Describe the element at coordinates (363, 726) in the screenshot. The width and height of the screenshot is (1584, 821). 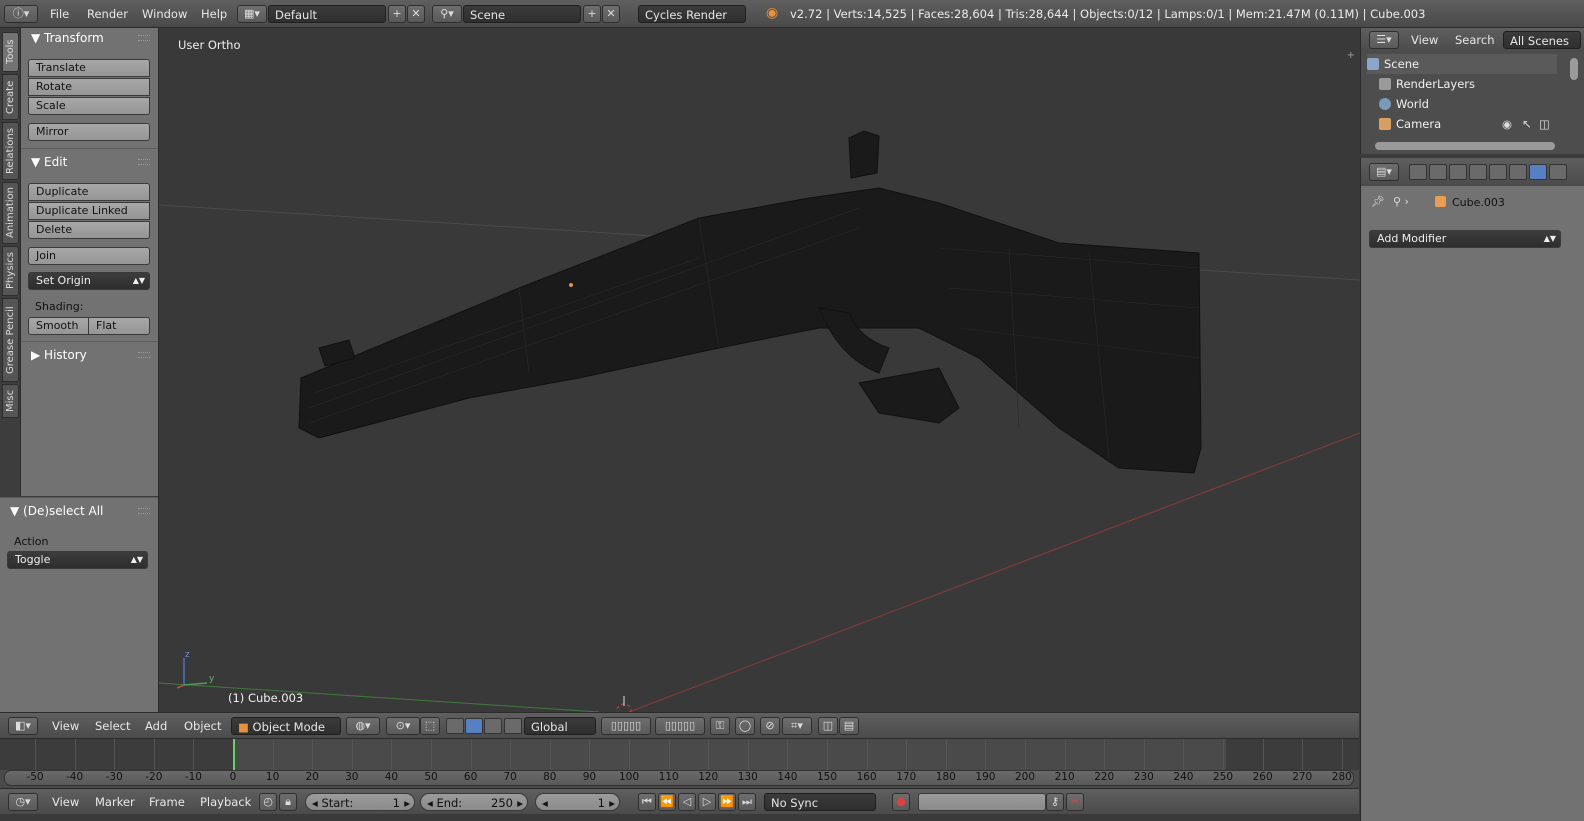
I see `viewport-shading-icon: ◍▾` at that location.